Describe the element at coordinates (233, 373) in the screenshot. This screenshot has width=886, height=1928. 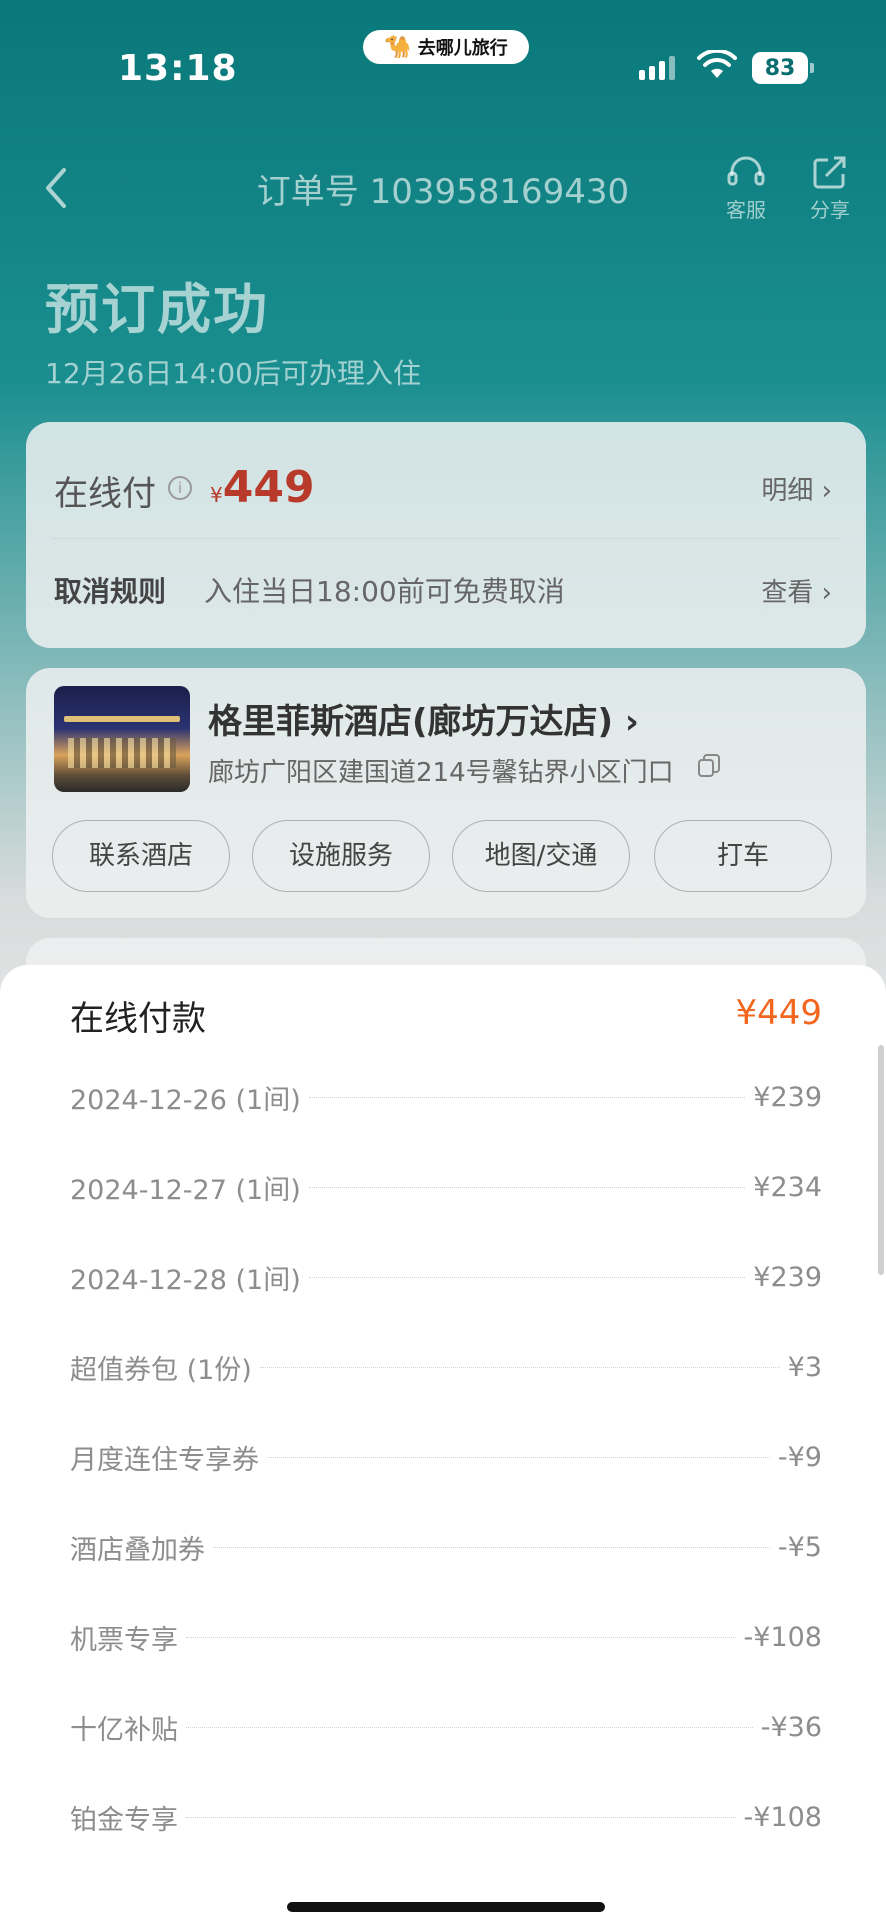
I see `checkin-time-note: 12月26日14:00后可办理入住` at that location.